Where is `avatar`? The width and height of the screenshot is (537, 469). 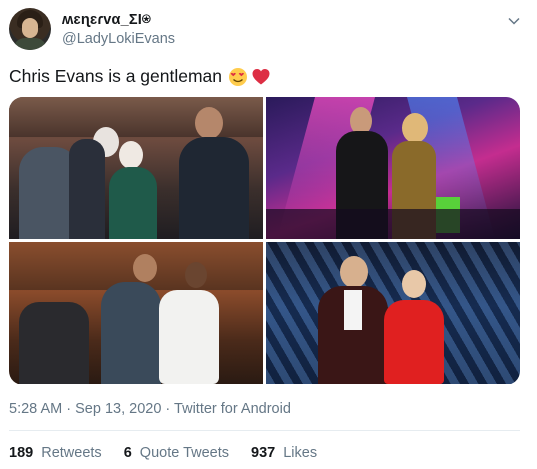 avatar is located at coordinates (30, 29).